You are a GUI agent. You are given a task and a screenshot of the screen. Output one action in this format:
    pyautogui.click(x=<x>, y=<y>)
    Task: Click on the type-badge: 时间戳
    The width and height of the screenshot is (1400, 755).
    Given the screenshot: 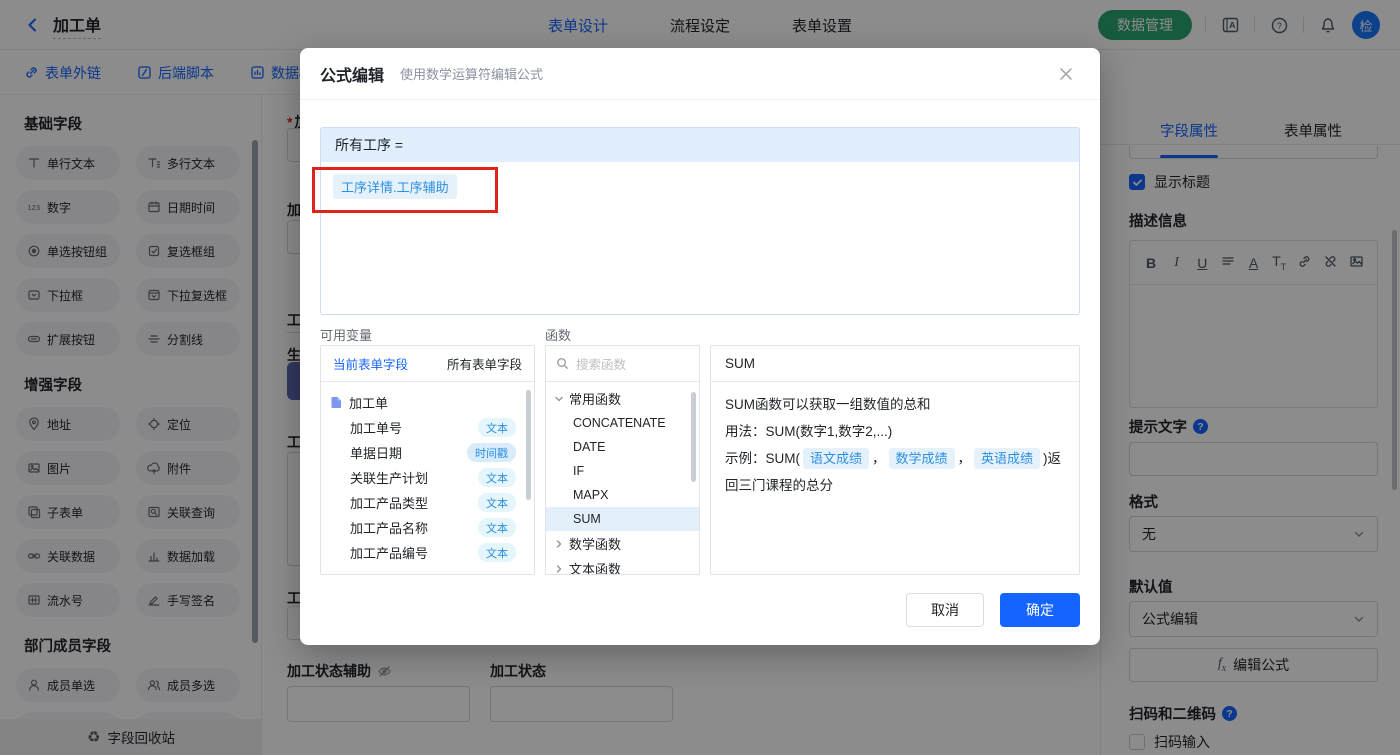 What is the action you would take?
    pyautogui.click(x=491, y=452)
    